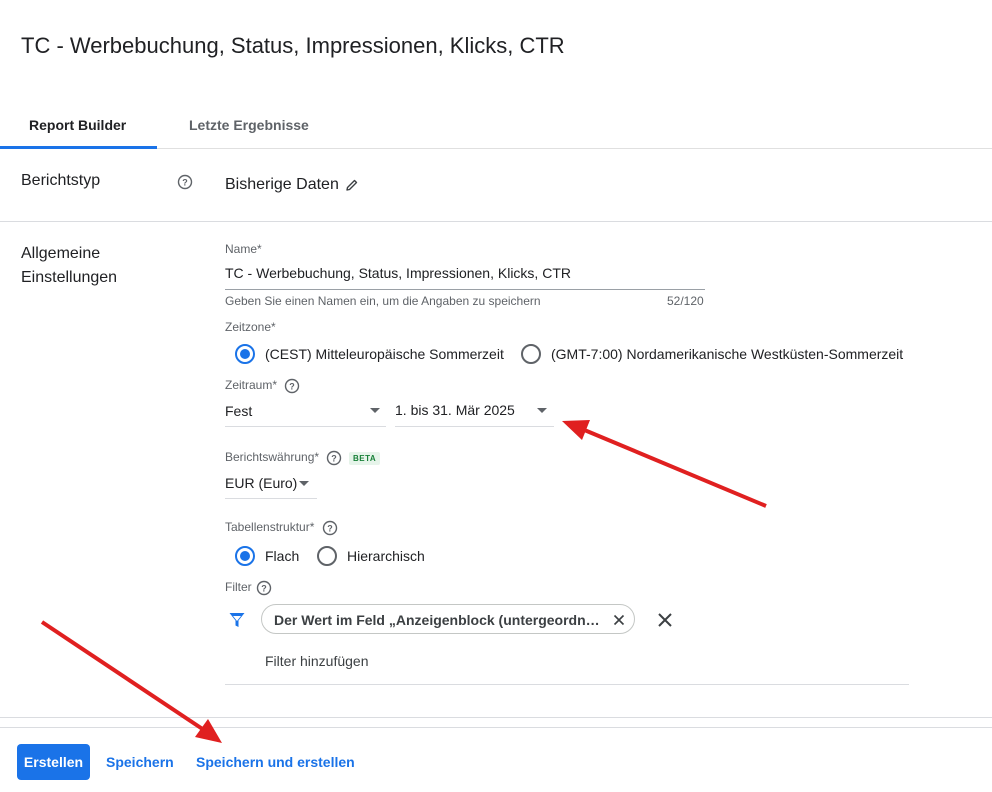 This screenshot has width=992, height=792. I want to click on name-counter: 52/120, so click(685, 301).